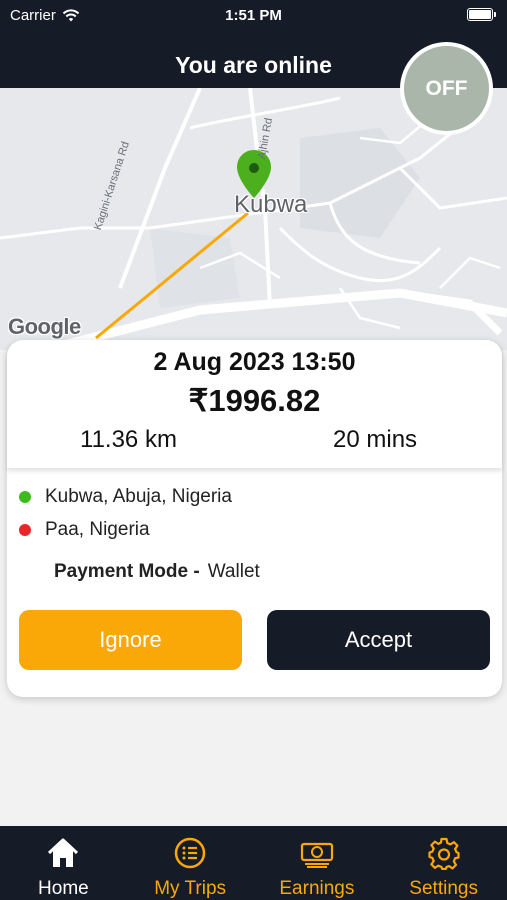  I want to click on google-logo: Google, so click(44, 326).